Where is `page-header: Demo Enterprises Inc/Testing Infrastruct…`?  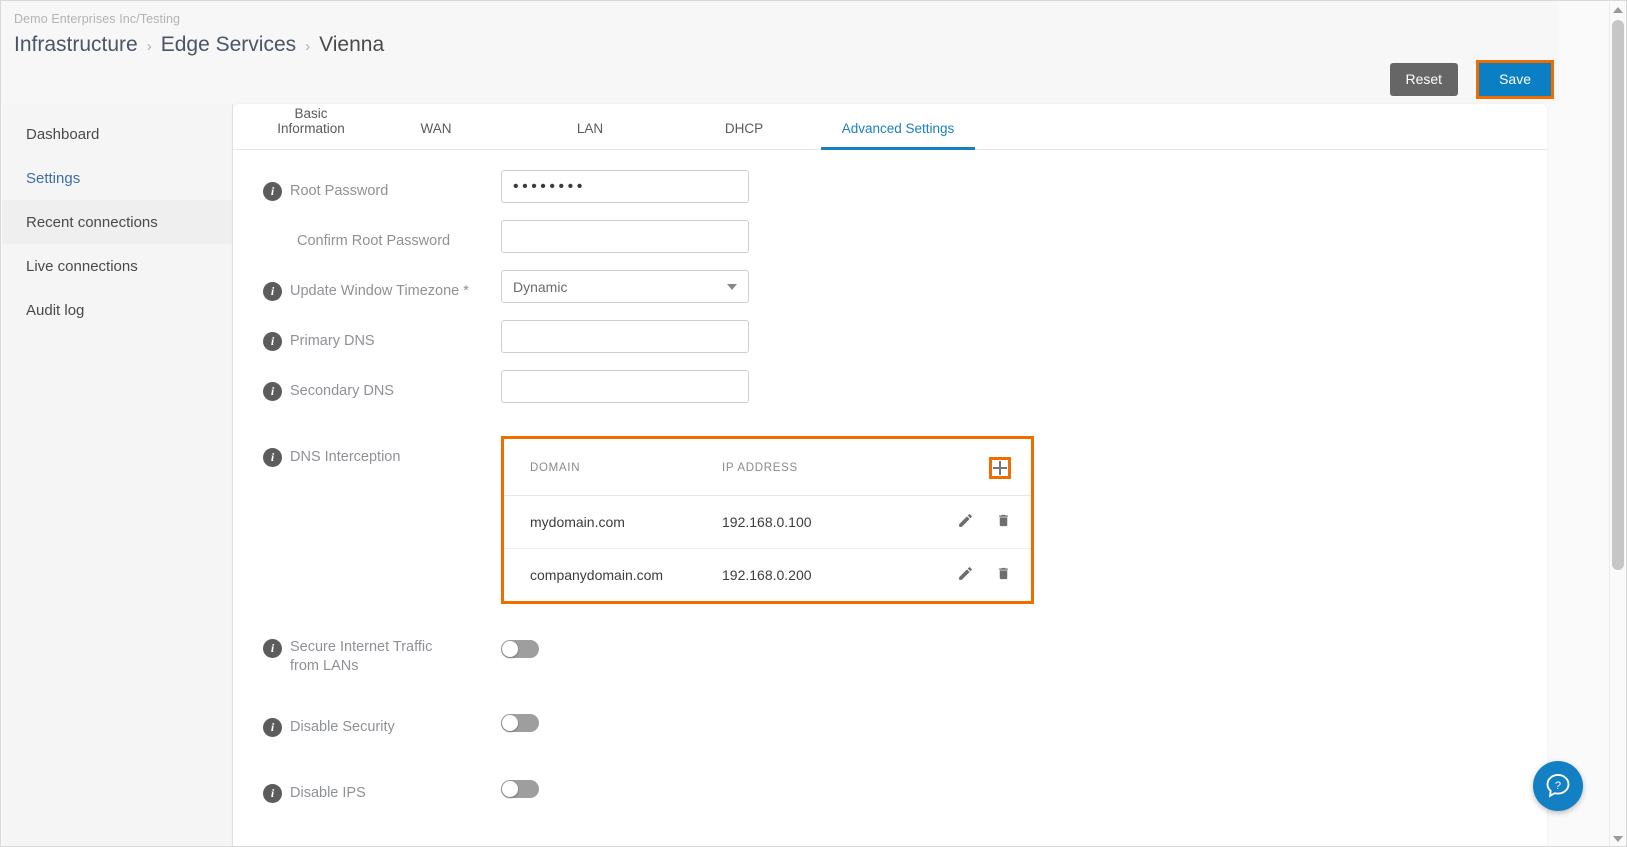 page-header: Demo Enterprises Inc/Testing Infrastruct… is located at coordinates (780, 52).